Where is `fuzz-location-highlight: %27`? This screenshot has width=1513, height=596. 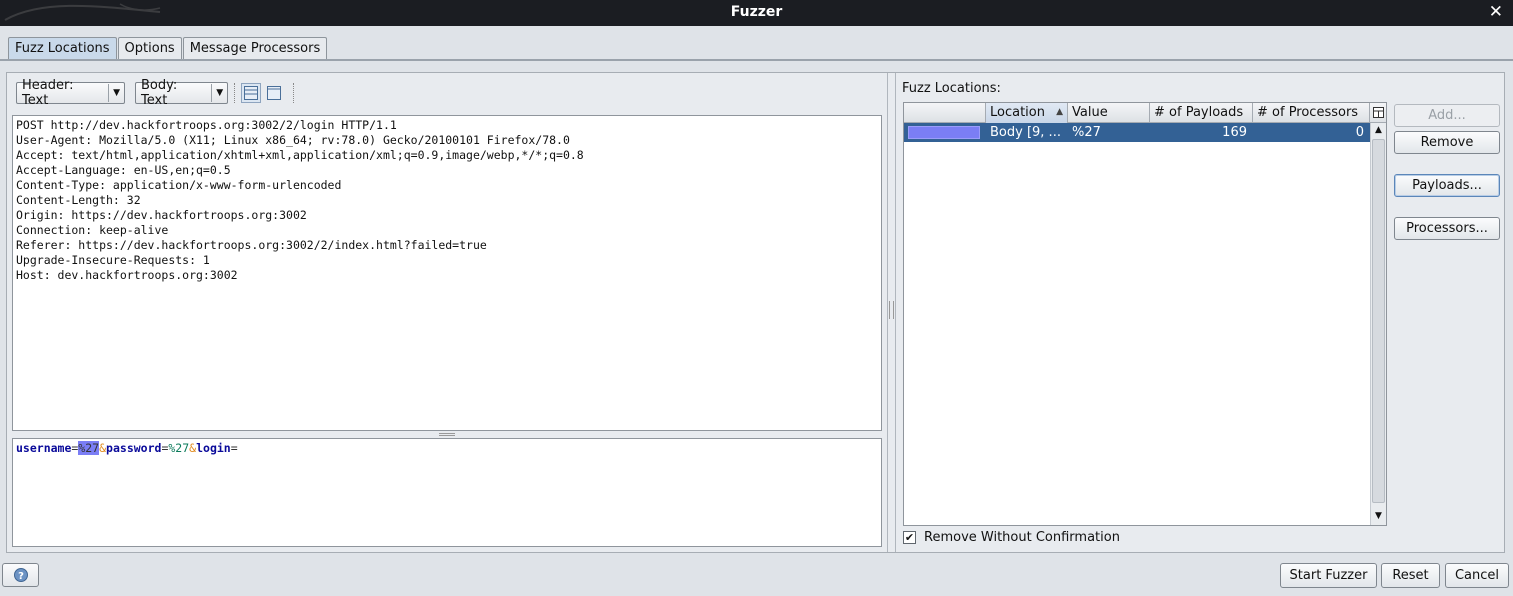 fuzz-location-highlight: %27 is located at coordinates (89, 448).